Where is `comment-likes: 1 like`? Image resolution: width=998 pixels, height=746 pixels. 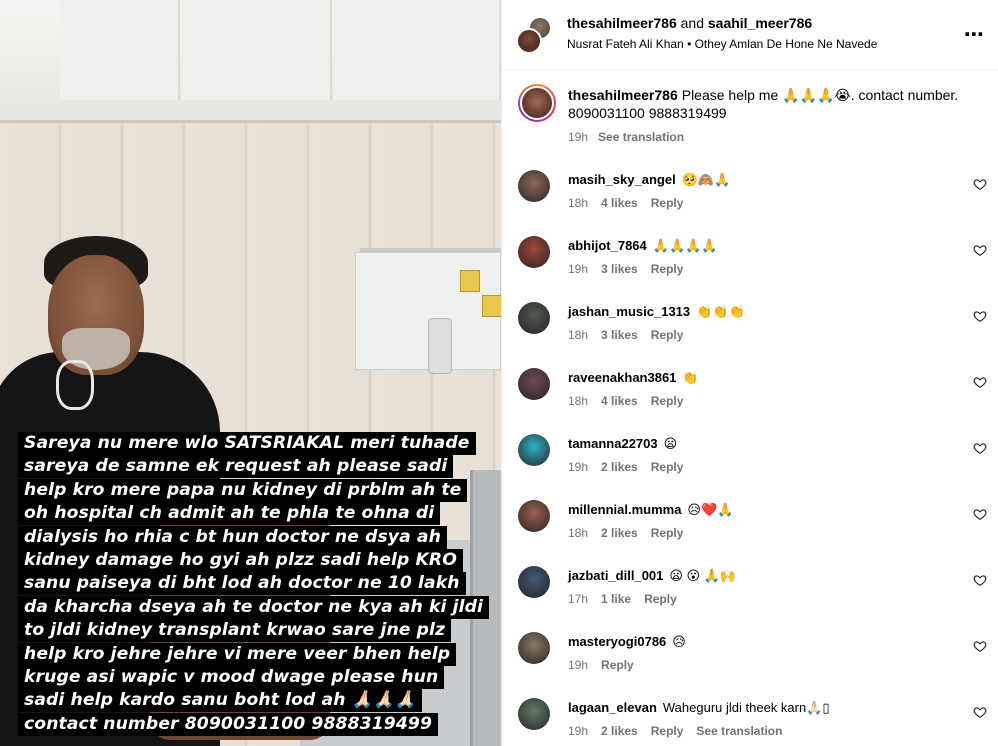 comment-likes: 1 like is located at coordinates (616, 599).